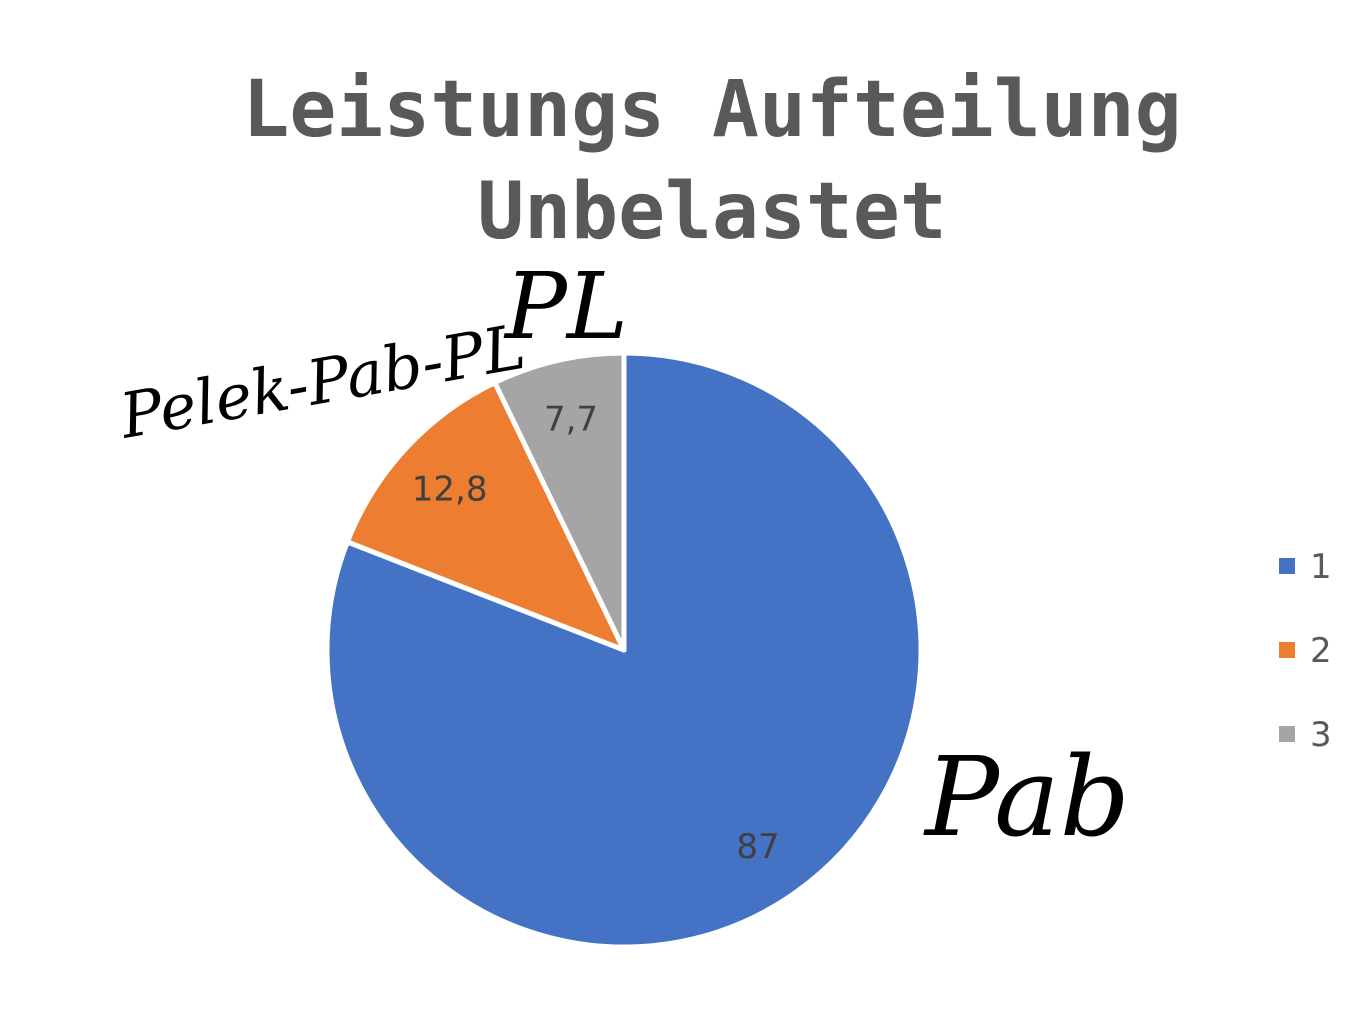  Describe the element at coordinates (565, 306) in the screenshot. I see `annotation-pl: PL` at that location.